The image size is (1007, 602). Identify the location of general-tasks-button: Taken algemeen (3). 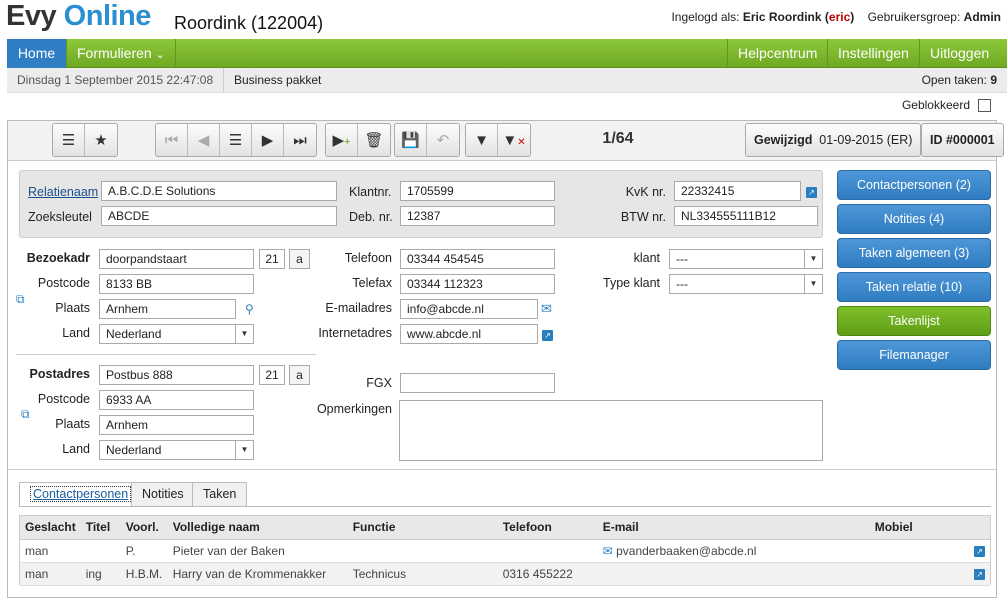
(914, 253).